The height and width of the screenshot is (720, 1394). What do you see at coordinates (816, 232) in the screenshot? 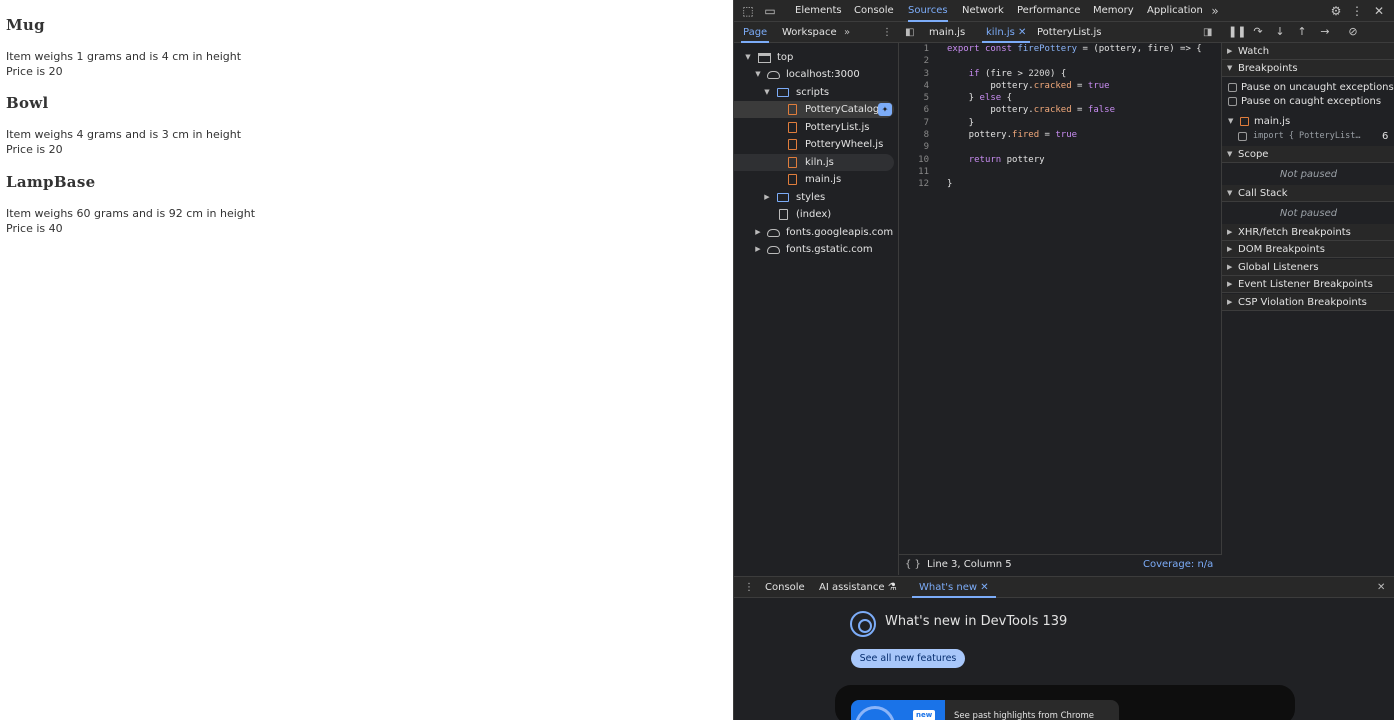
I see `tree-item-googleapis: ▶ fonts.googleapis.com` at bounding box center [816, 232].